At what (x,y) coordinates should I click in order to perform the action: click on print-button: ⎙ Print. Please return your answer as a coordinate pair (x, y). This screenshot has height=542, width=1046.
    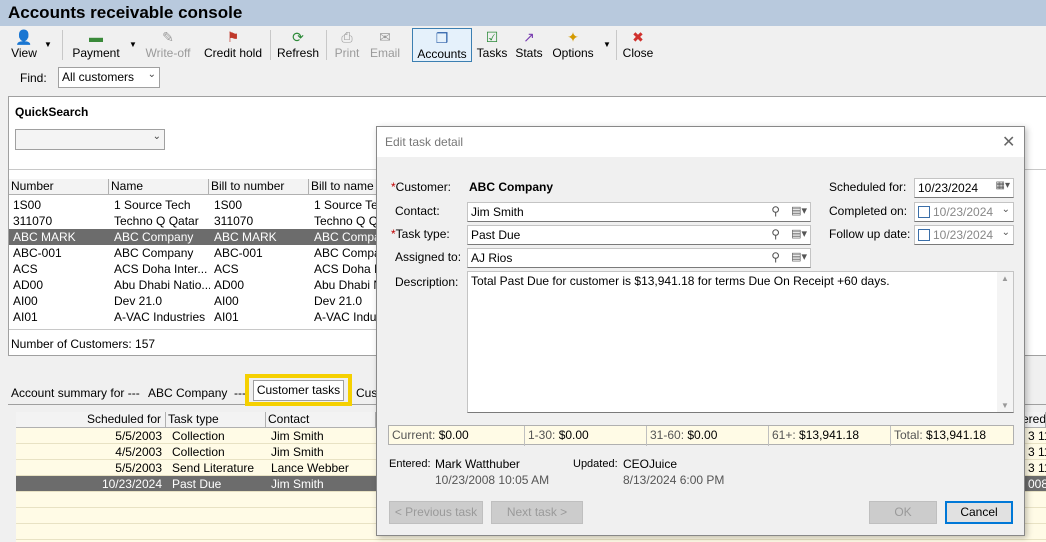
    Looking at the image, I should click on (347, 45).